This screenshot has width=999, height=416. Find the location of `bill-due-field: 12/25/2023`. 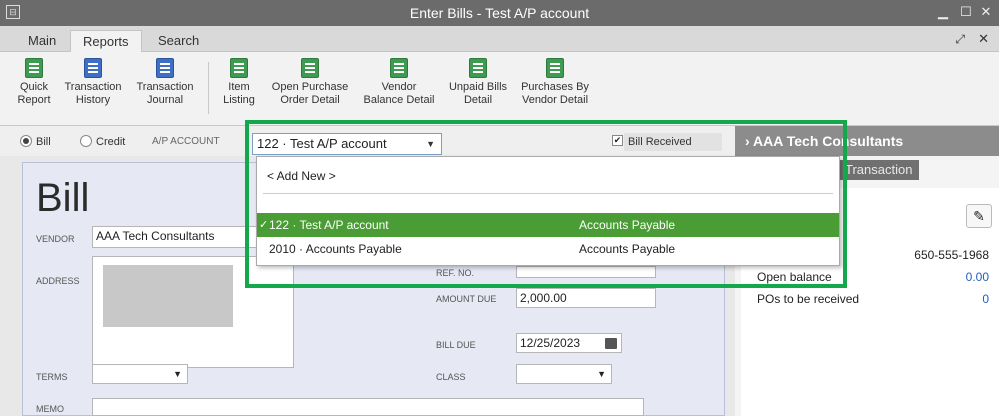

bill-due-field: 12/25/2023 is located at coordinates (569, 343).